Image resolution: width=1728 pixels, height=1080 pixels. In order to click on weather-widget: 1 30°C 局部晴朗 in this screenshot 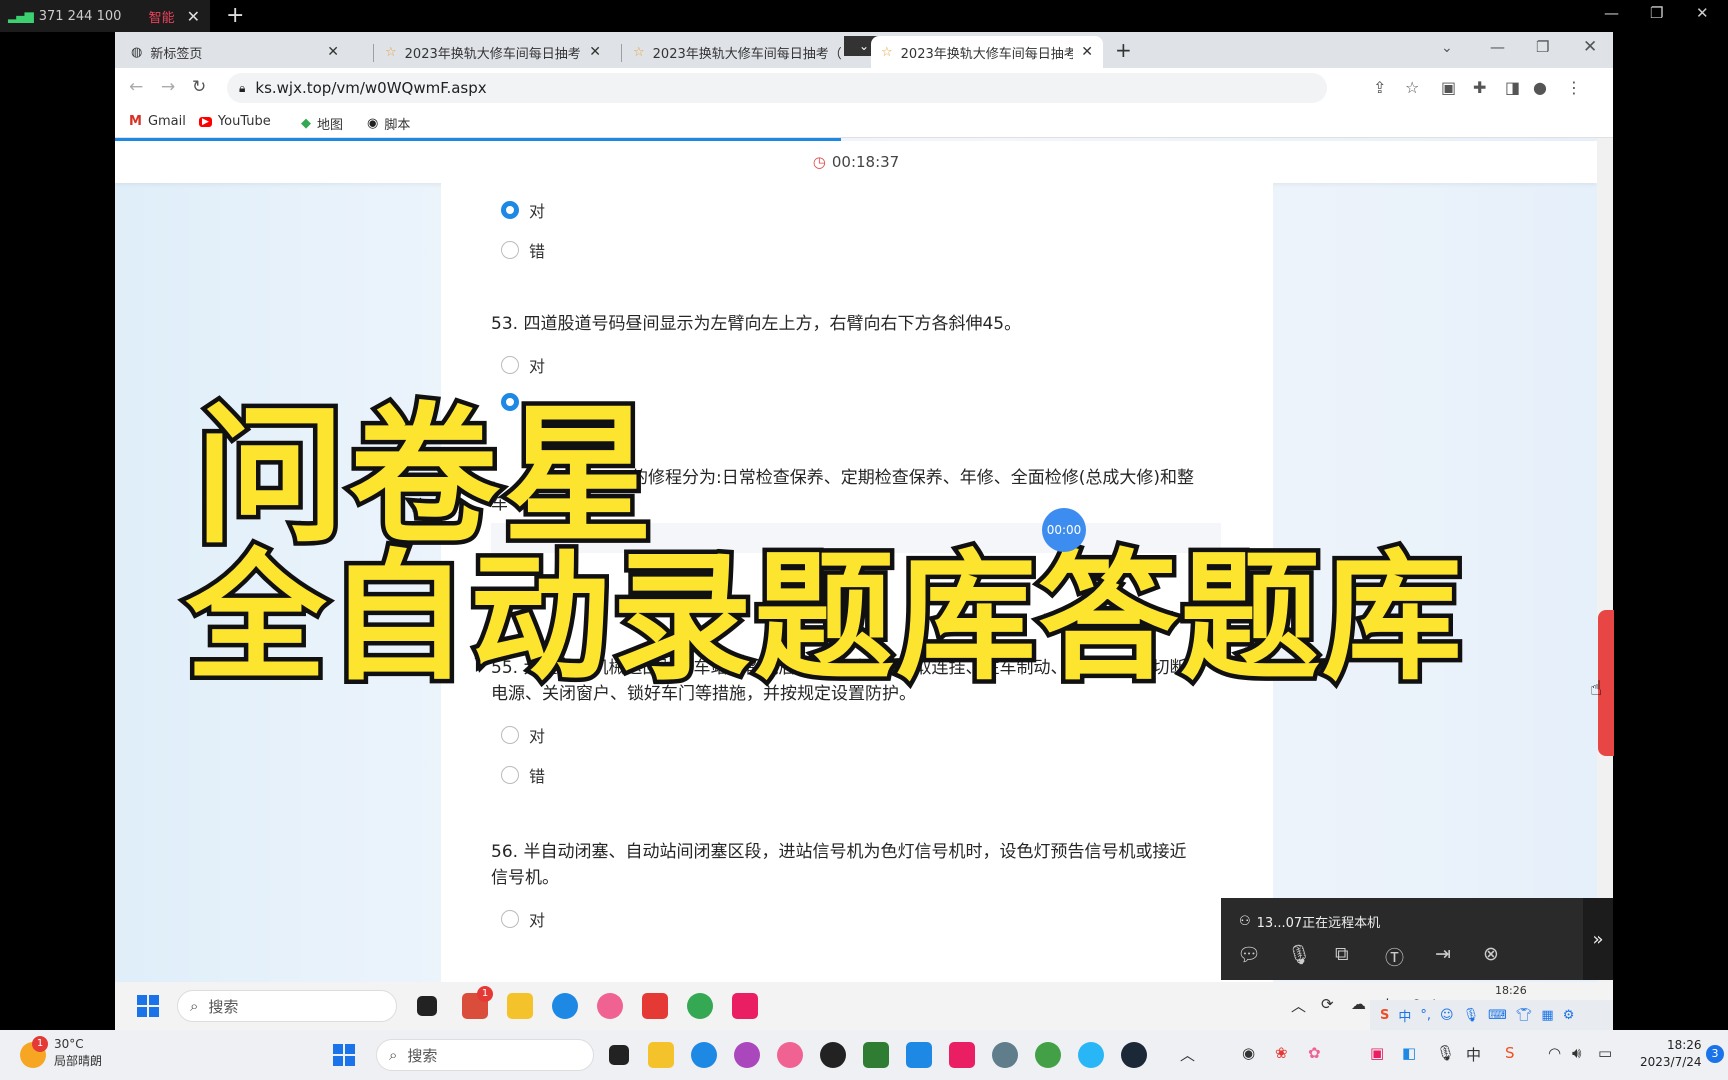, I will do `click(61, 1053)`.